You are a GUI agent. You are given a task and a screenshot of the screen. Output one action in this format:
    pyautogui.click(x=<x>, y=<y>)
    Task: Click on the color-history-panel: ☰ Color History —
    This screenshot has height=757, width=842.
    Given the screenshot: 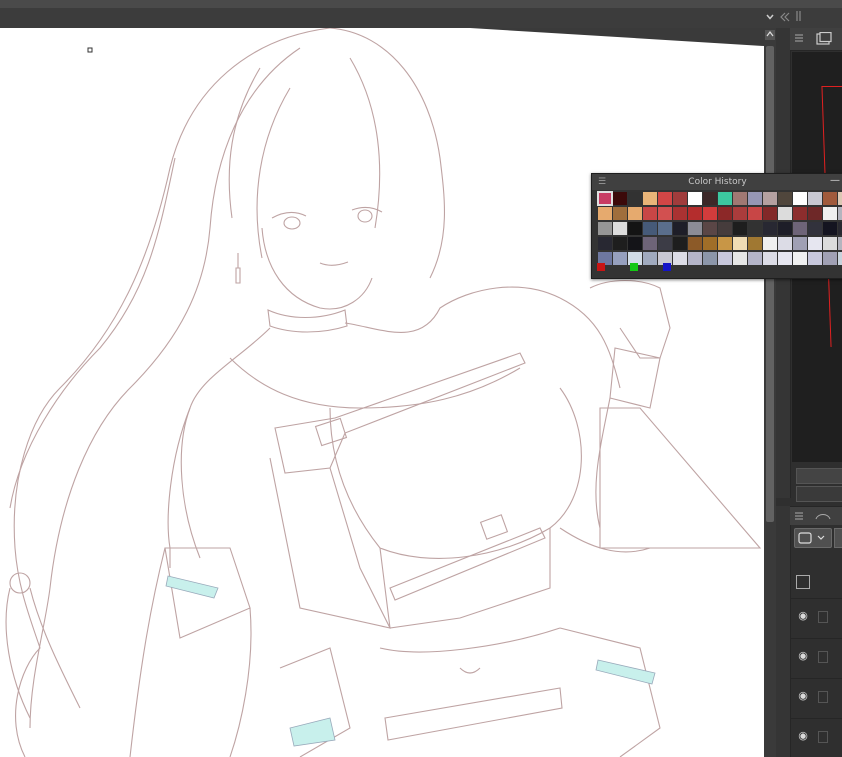 What is the action you would take?
    pyautogui.click(x=716, y=226)
    